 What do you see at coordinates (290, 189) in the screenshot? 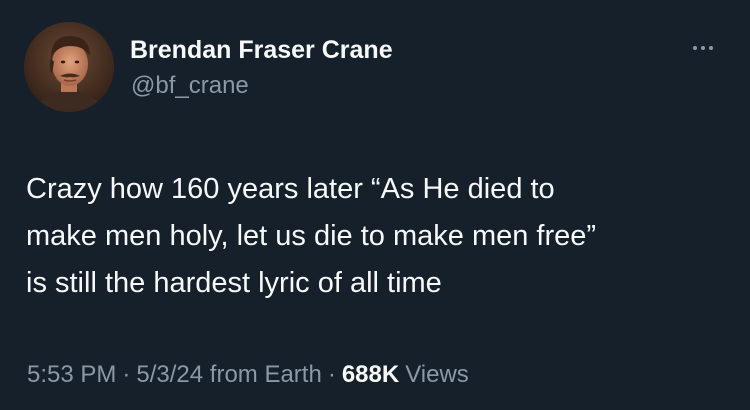
I see `tweet-text-line: Crazy how 160 years later “As He died to` at bounding box center [290, 189].